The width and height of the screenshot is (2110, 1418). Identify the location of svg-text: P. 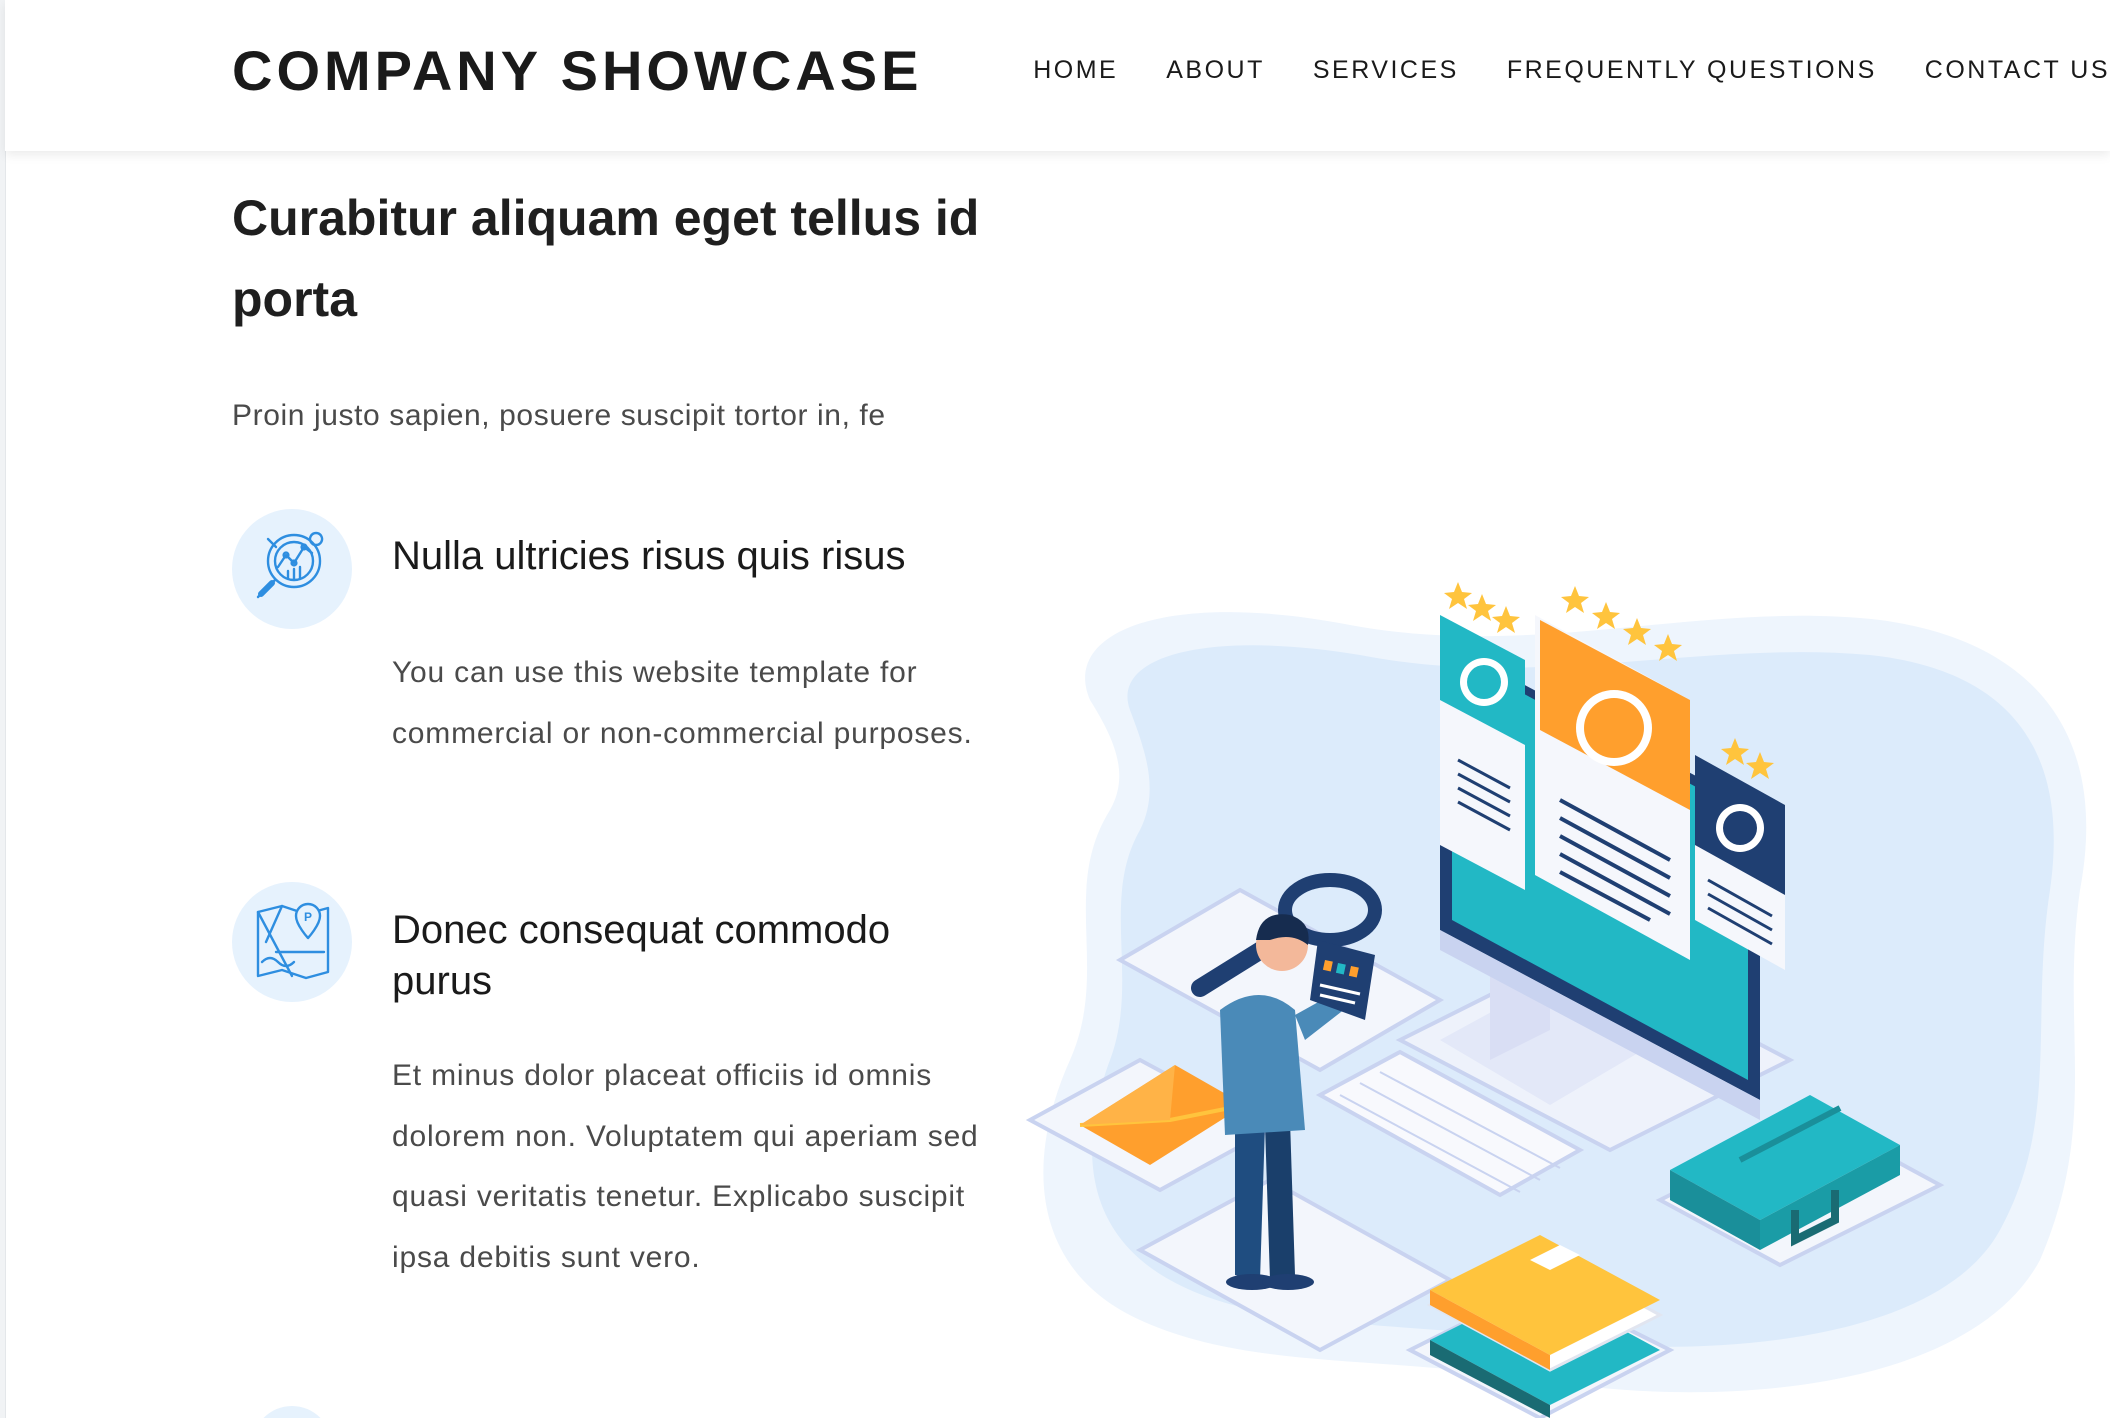
(308, 917).